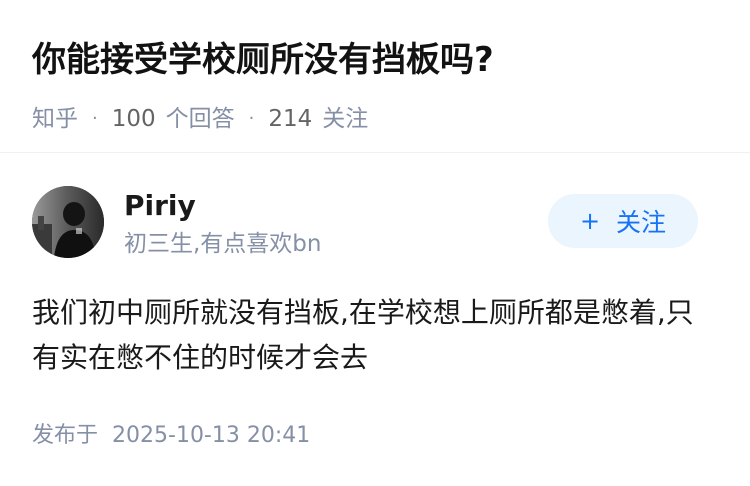 The width and height of the screenshot is (750, 486). I want to click on published-time: 2025-10-13 20:41, so click(211, 435).